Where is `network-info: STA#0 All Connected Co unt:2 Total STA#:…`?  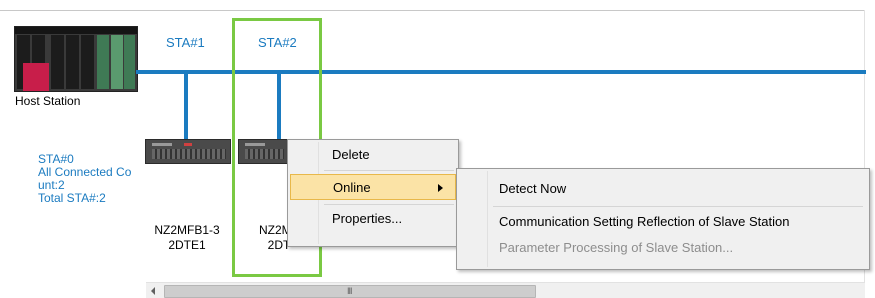 network-info: STA#0 All Connected Co unt:2 Total STA#:… is located at coordinates (84, 179).